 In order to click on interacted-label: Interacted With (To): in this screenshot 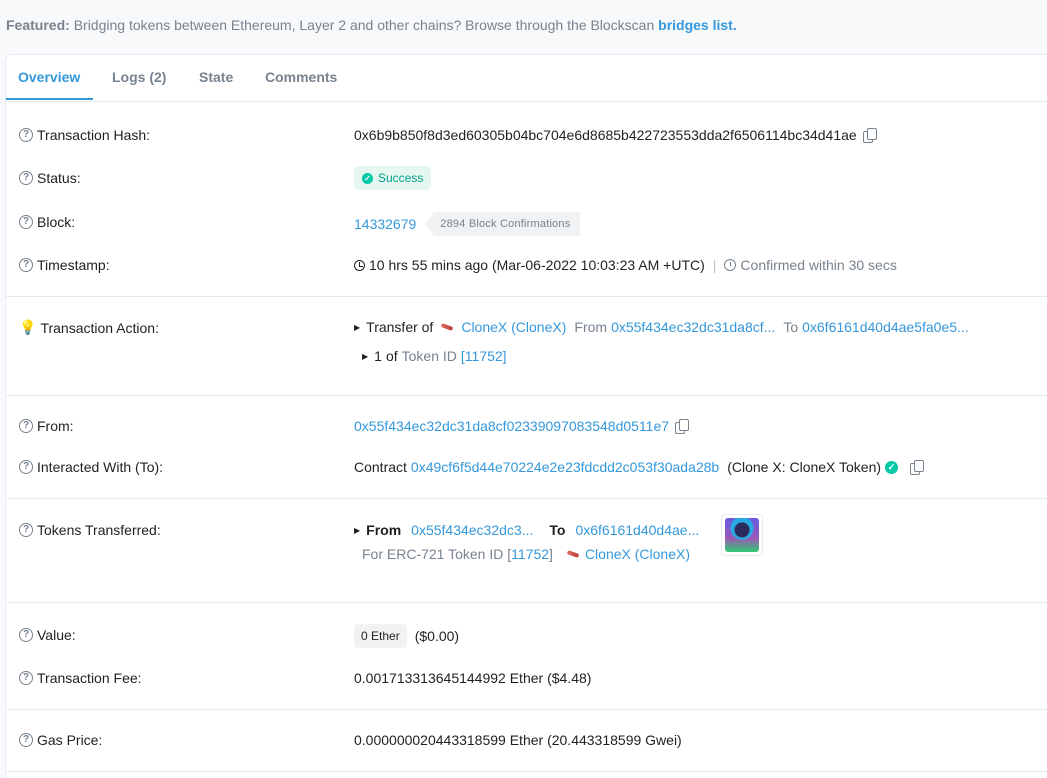, I will do `click(100, 467)`.